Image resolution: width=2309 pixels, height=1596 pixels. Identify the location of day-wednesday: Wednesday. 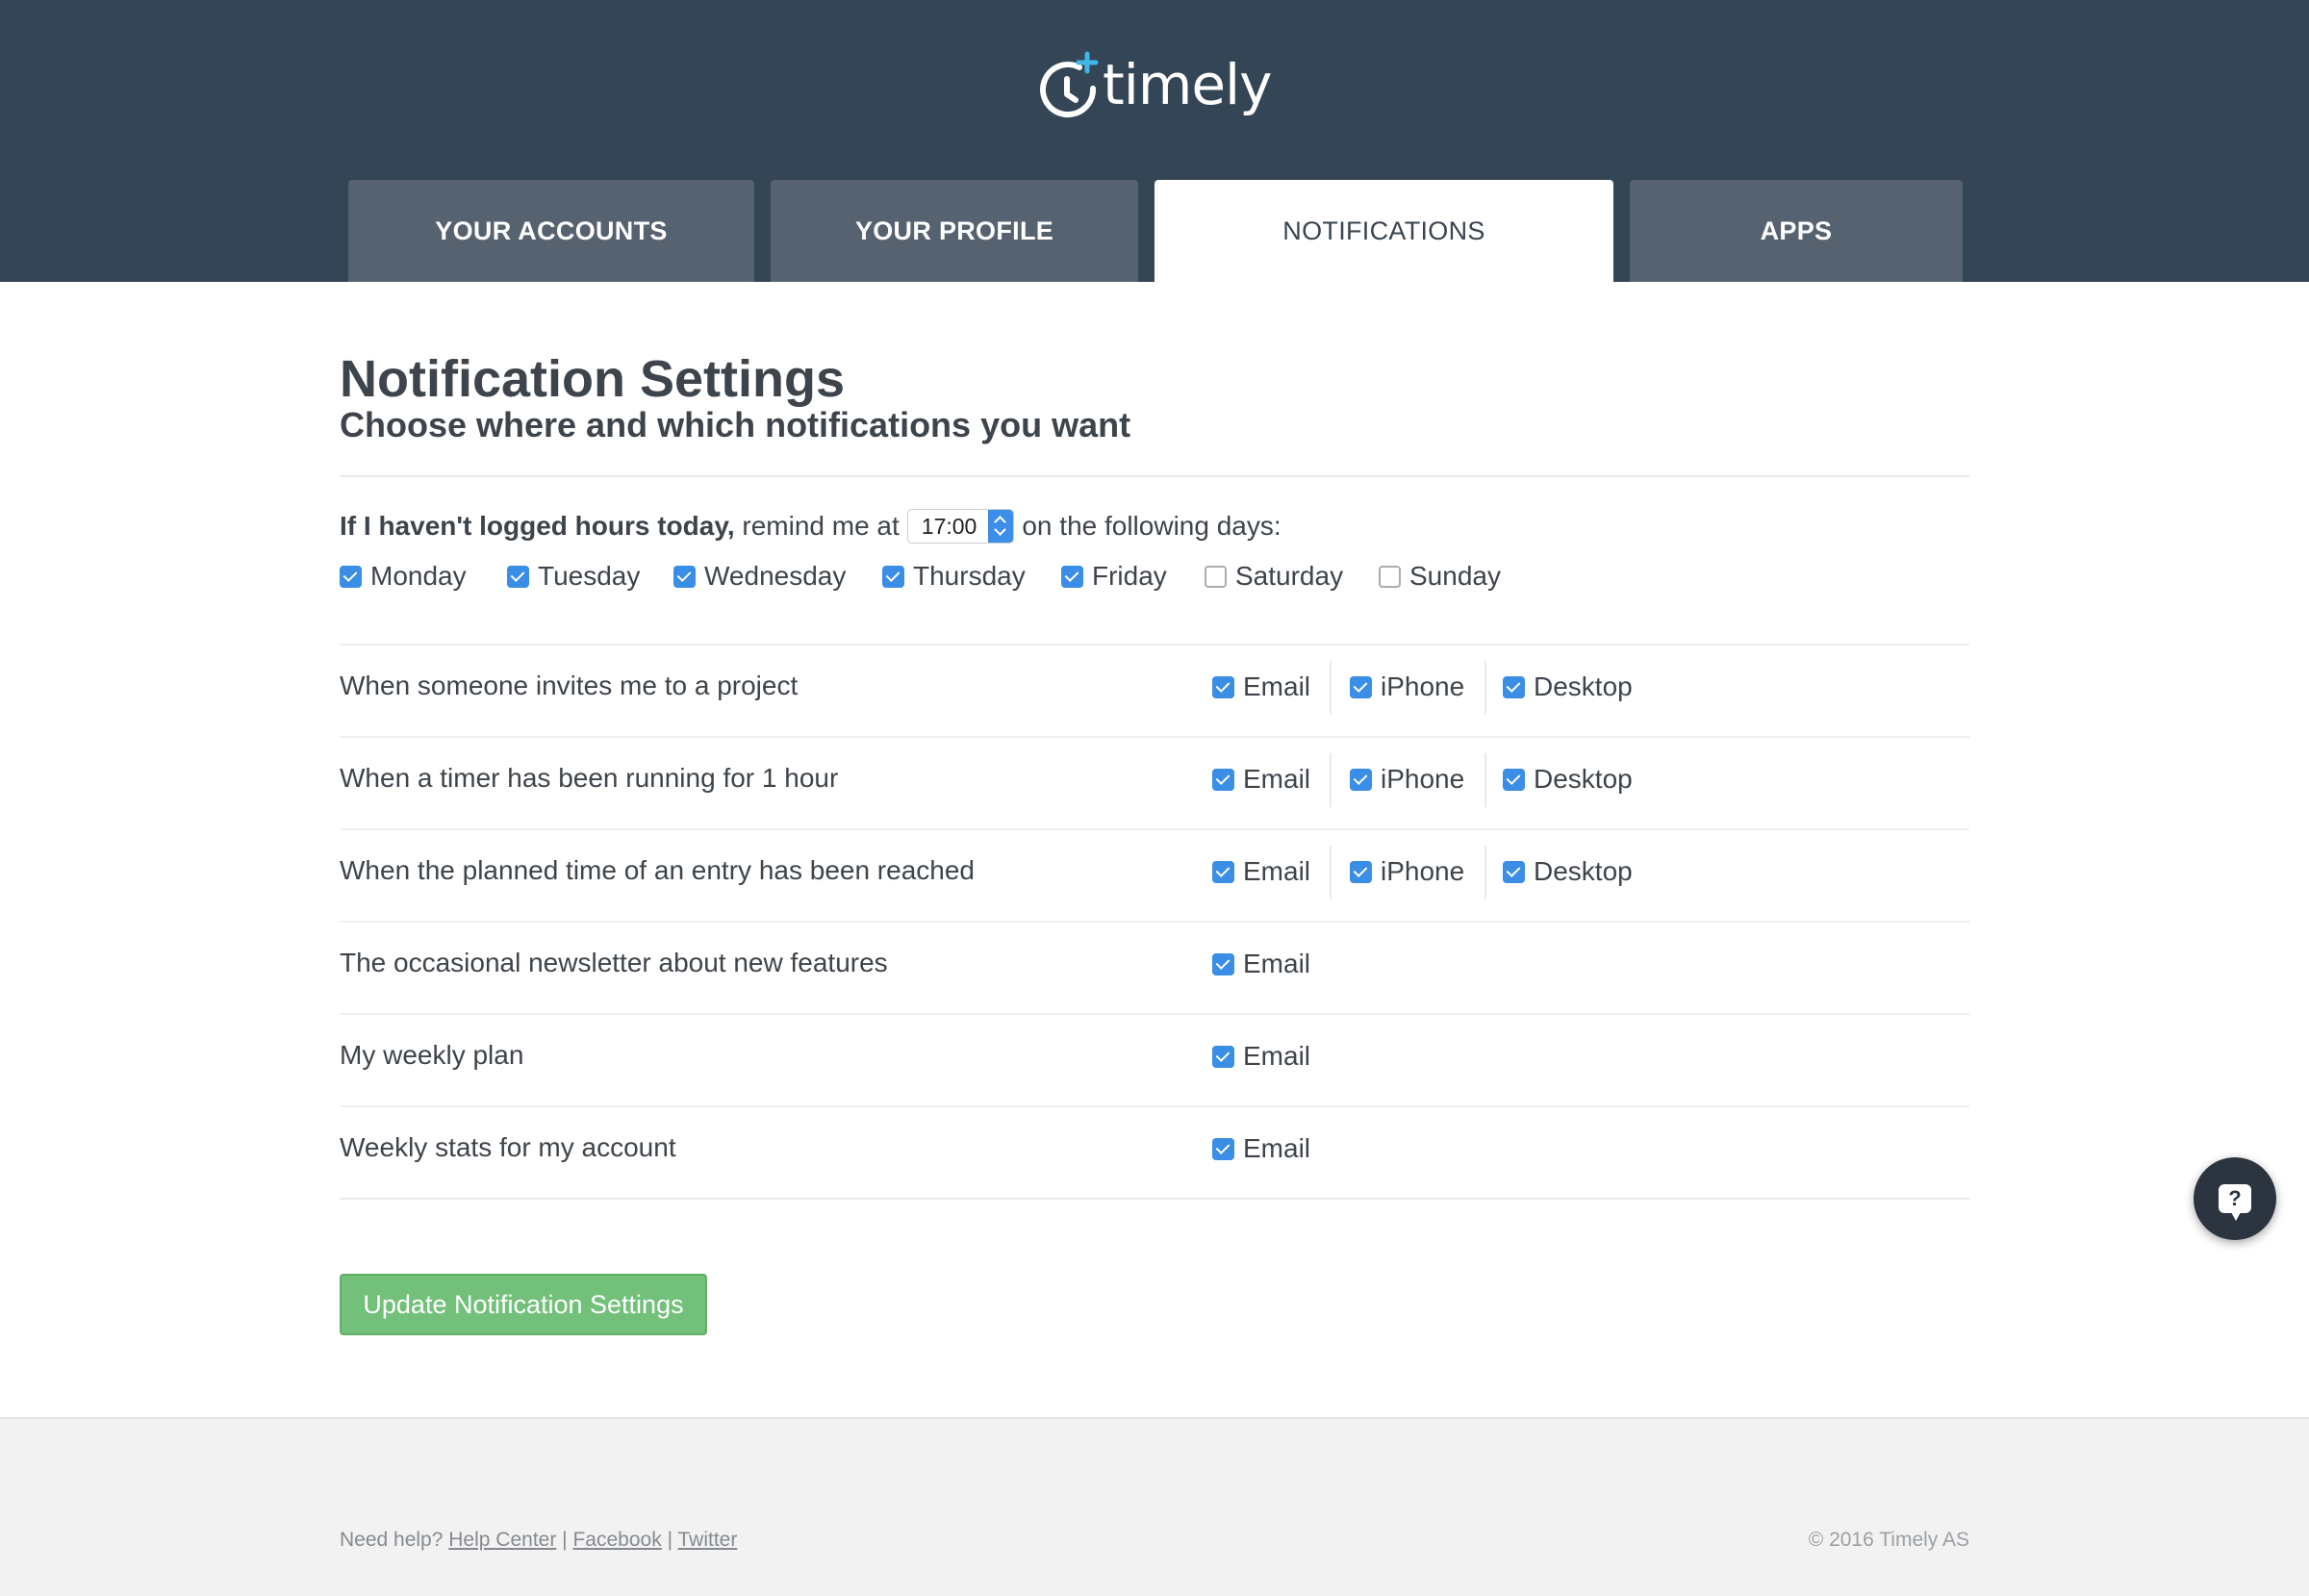
(759, 576).